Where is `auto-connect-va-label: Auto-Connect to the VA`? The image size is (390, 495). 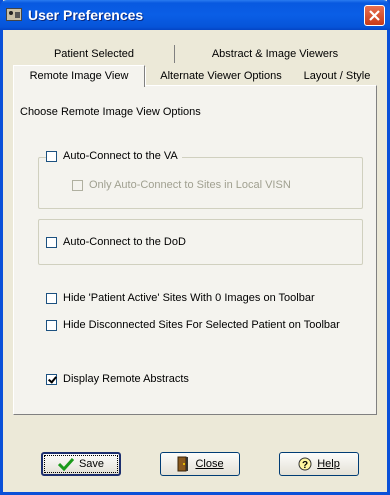 auto-connect-va-label: Auto-Connect to the VA is located at coordinates (120, 156).